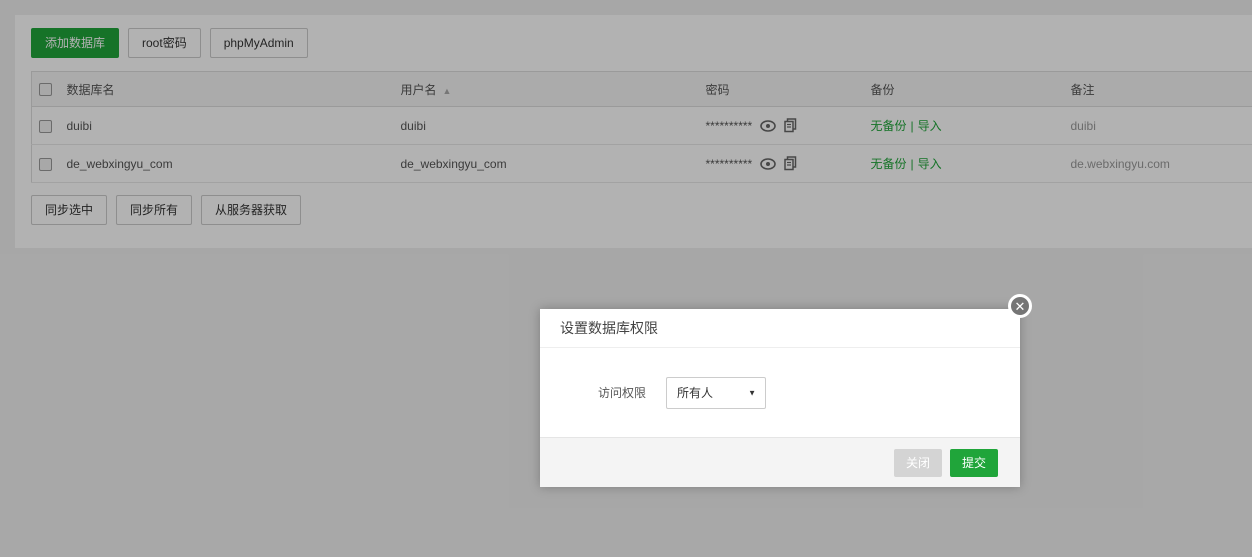  What do you see at coordinates (1020, 306) in the screenshot?
I see `close-icon: ✕` at bounding box center [1020, 306].